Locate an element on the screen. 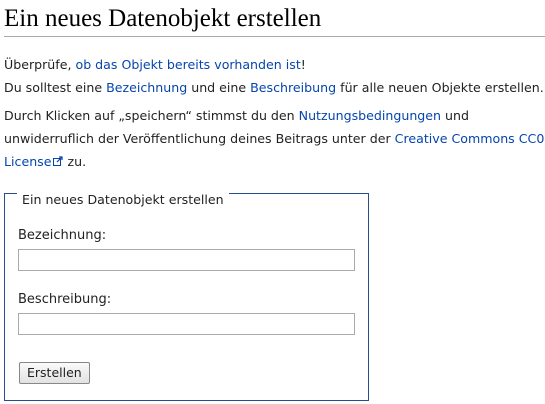 Image resolution: width=545 pixels, height=404 pixels. description-help-link: Beschreibung is located at coordinates (293, 87).